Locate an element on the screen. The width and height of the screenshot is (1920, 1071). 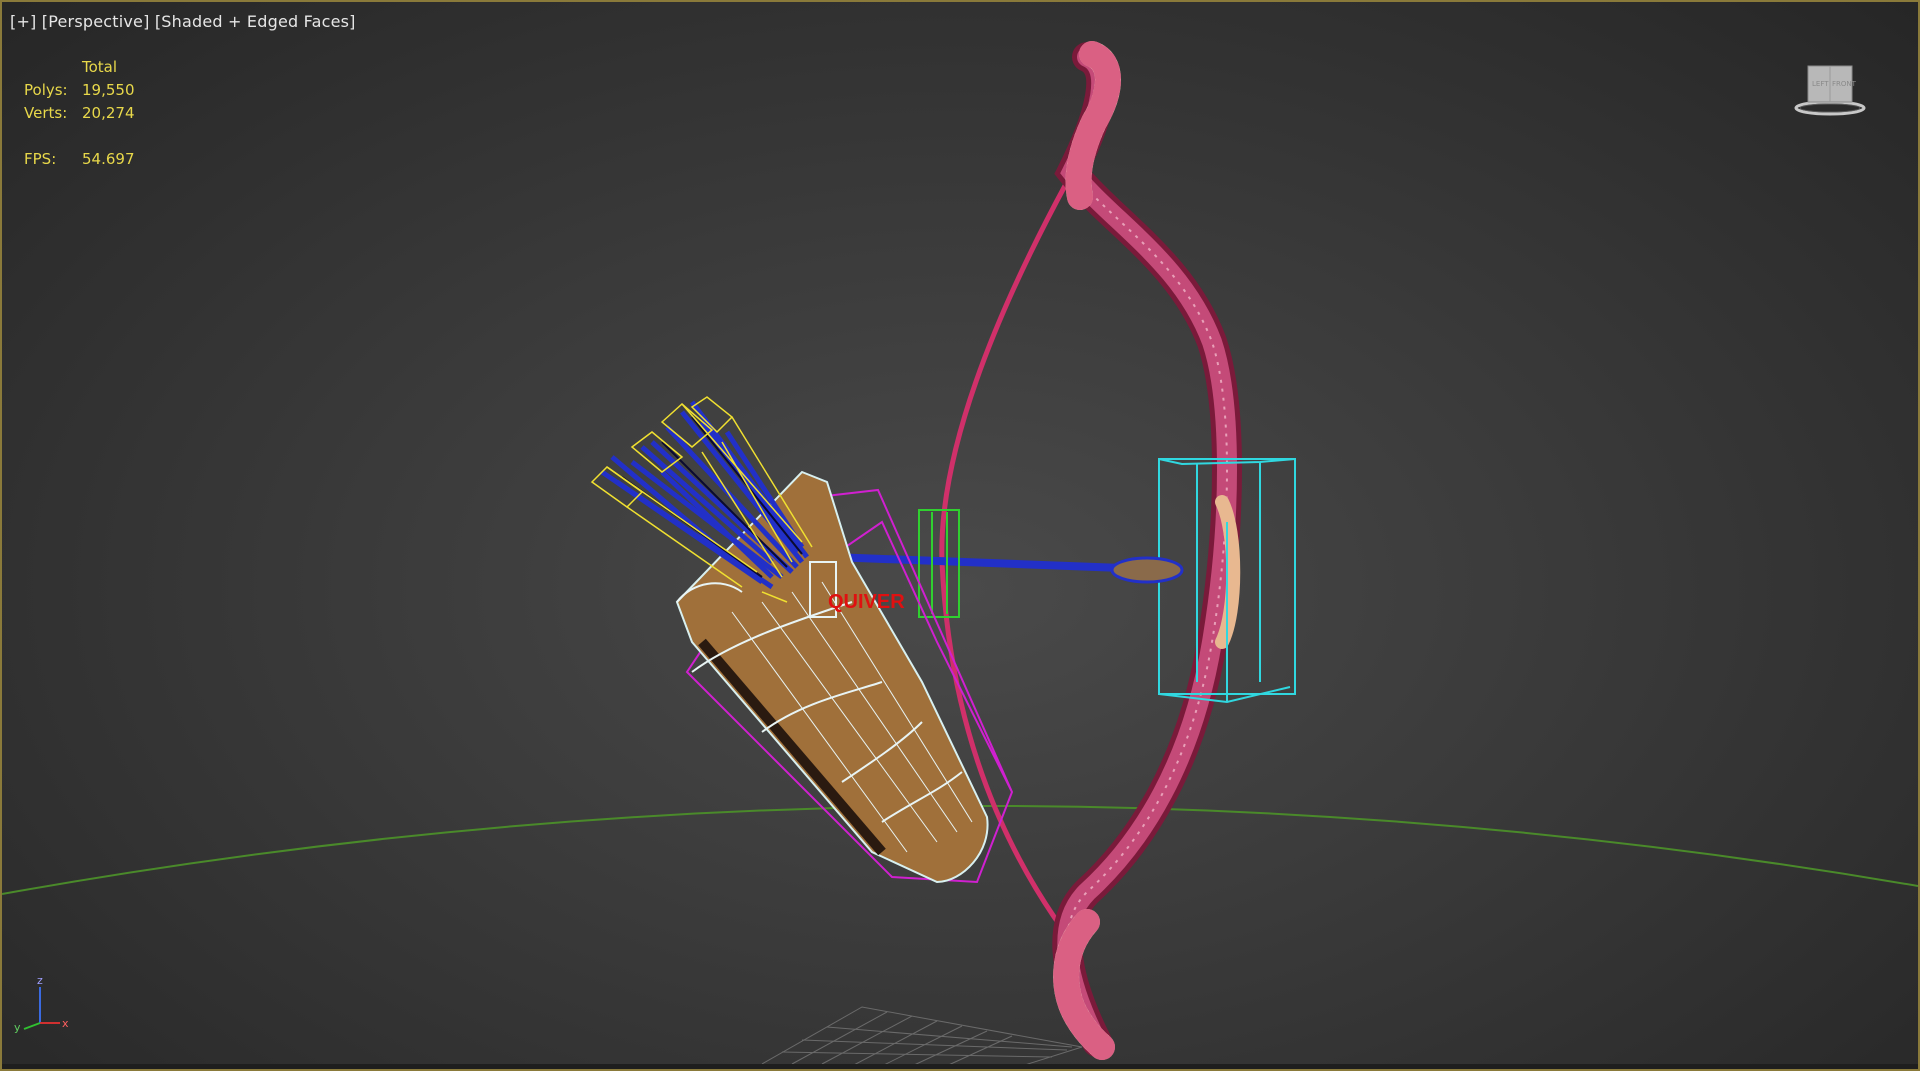
viewport-bottom-edge is located at coordinates (960, 1066).